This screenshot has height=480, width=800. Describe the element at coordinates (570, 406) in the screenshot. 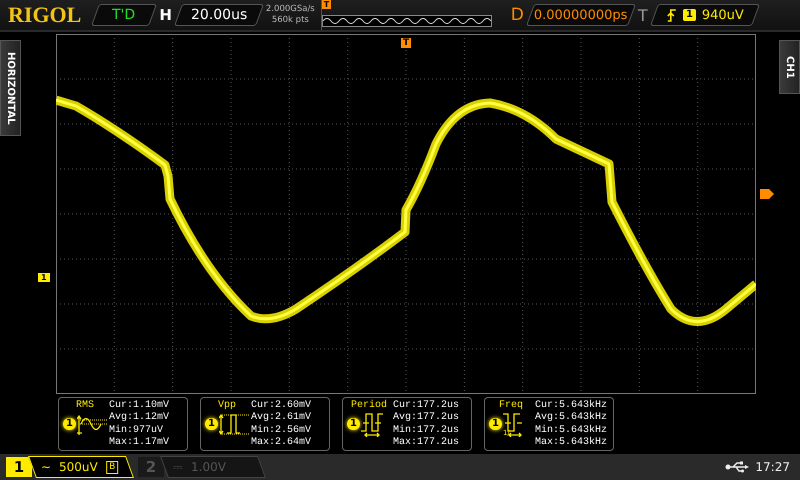

I see `current-value: Cur:5.643kHz` at that location.